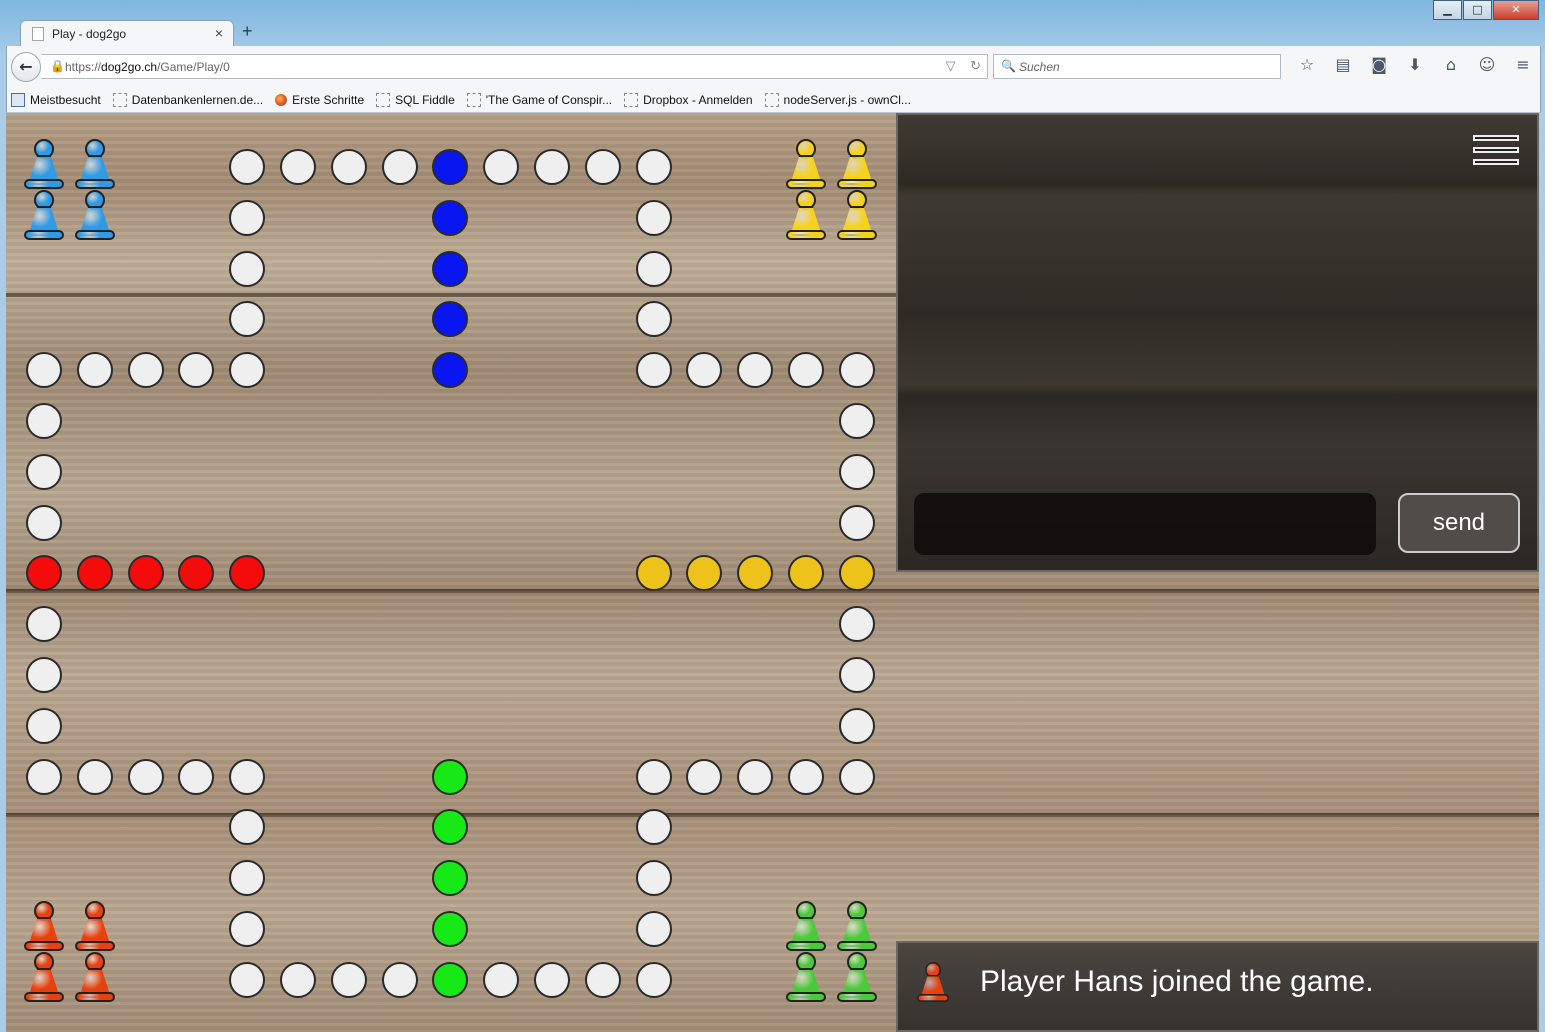 The image size is (1545, 1032). I want to click on bookmark-star-icon: ☆, so click(1307, 66).